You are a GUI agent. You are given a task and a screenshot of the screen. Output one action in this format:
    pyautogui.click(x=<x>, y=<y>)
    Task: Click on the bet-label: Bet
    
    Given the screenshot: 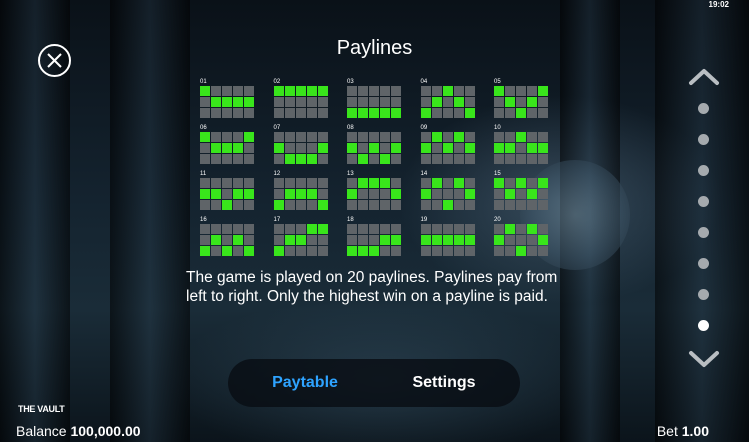 What is the action you would take?
    pyautogui.click(x=667, y=431)
    